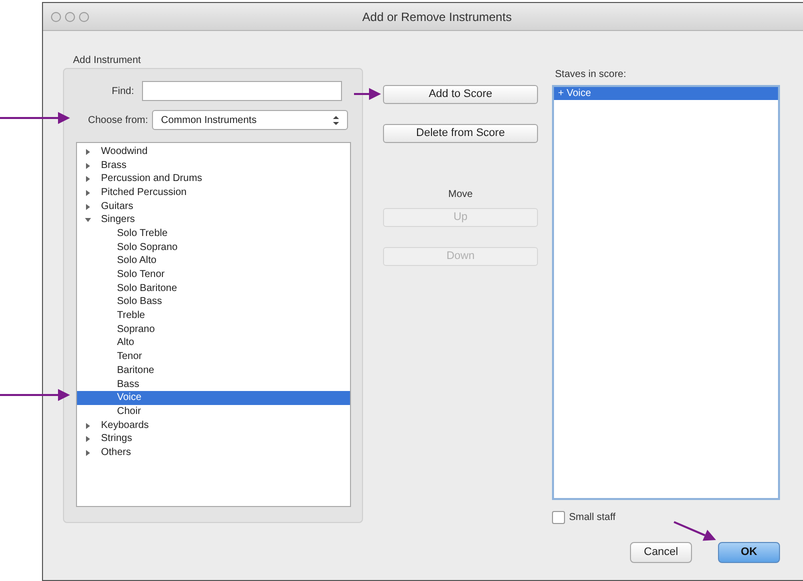 This screenshot has height=581, width=803. Describe the element at coordinates (213, 289) in the screenshot. I see `tree-item: Solo Baritone` at that location.